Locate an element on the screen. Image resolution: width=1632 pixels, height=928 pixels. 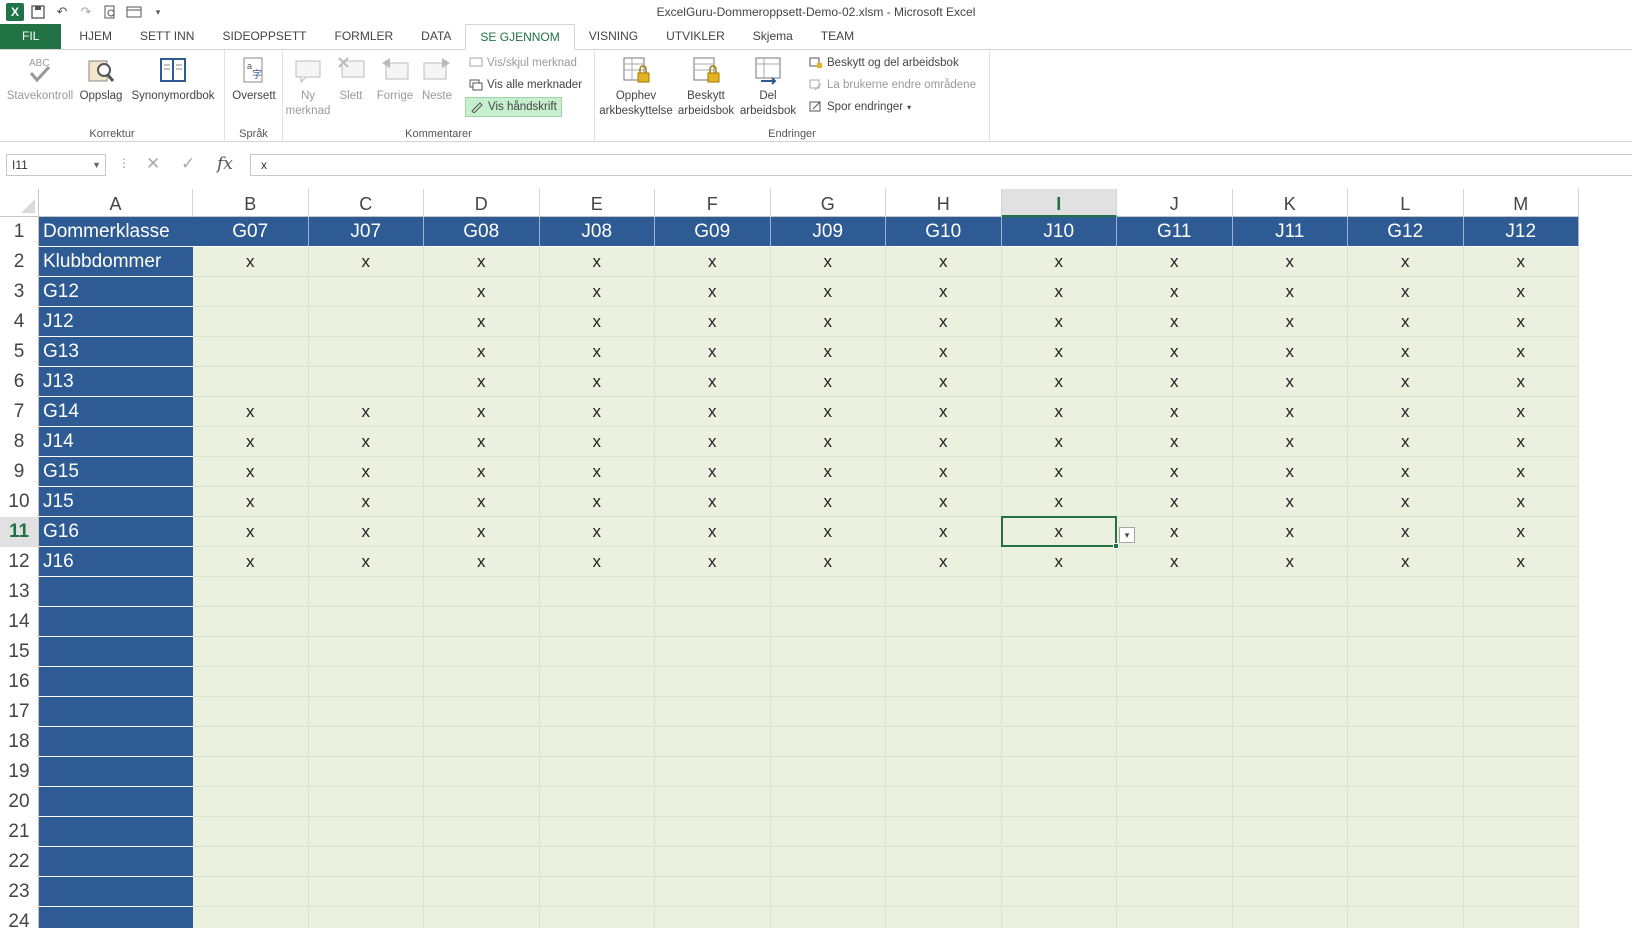
cell-c9: x is located at coordinates (366, 472).